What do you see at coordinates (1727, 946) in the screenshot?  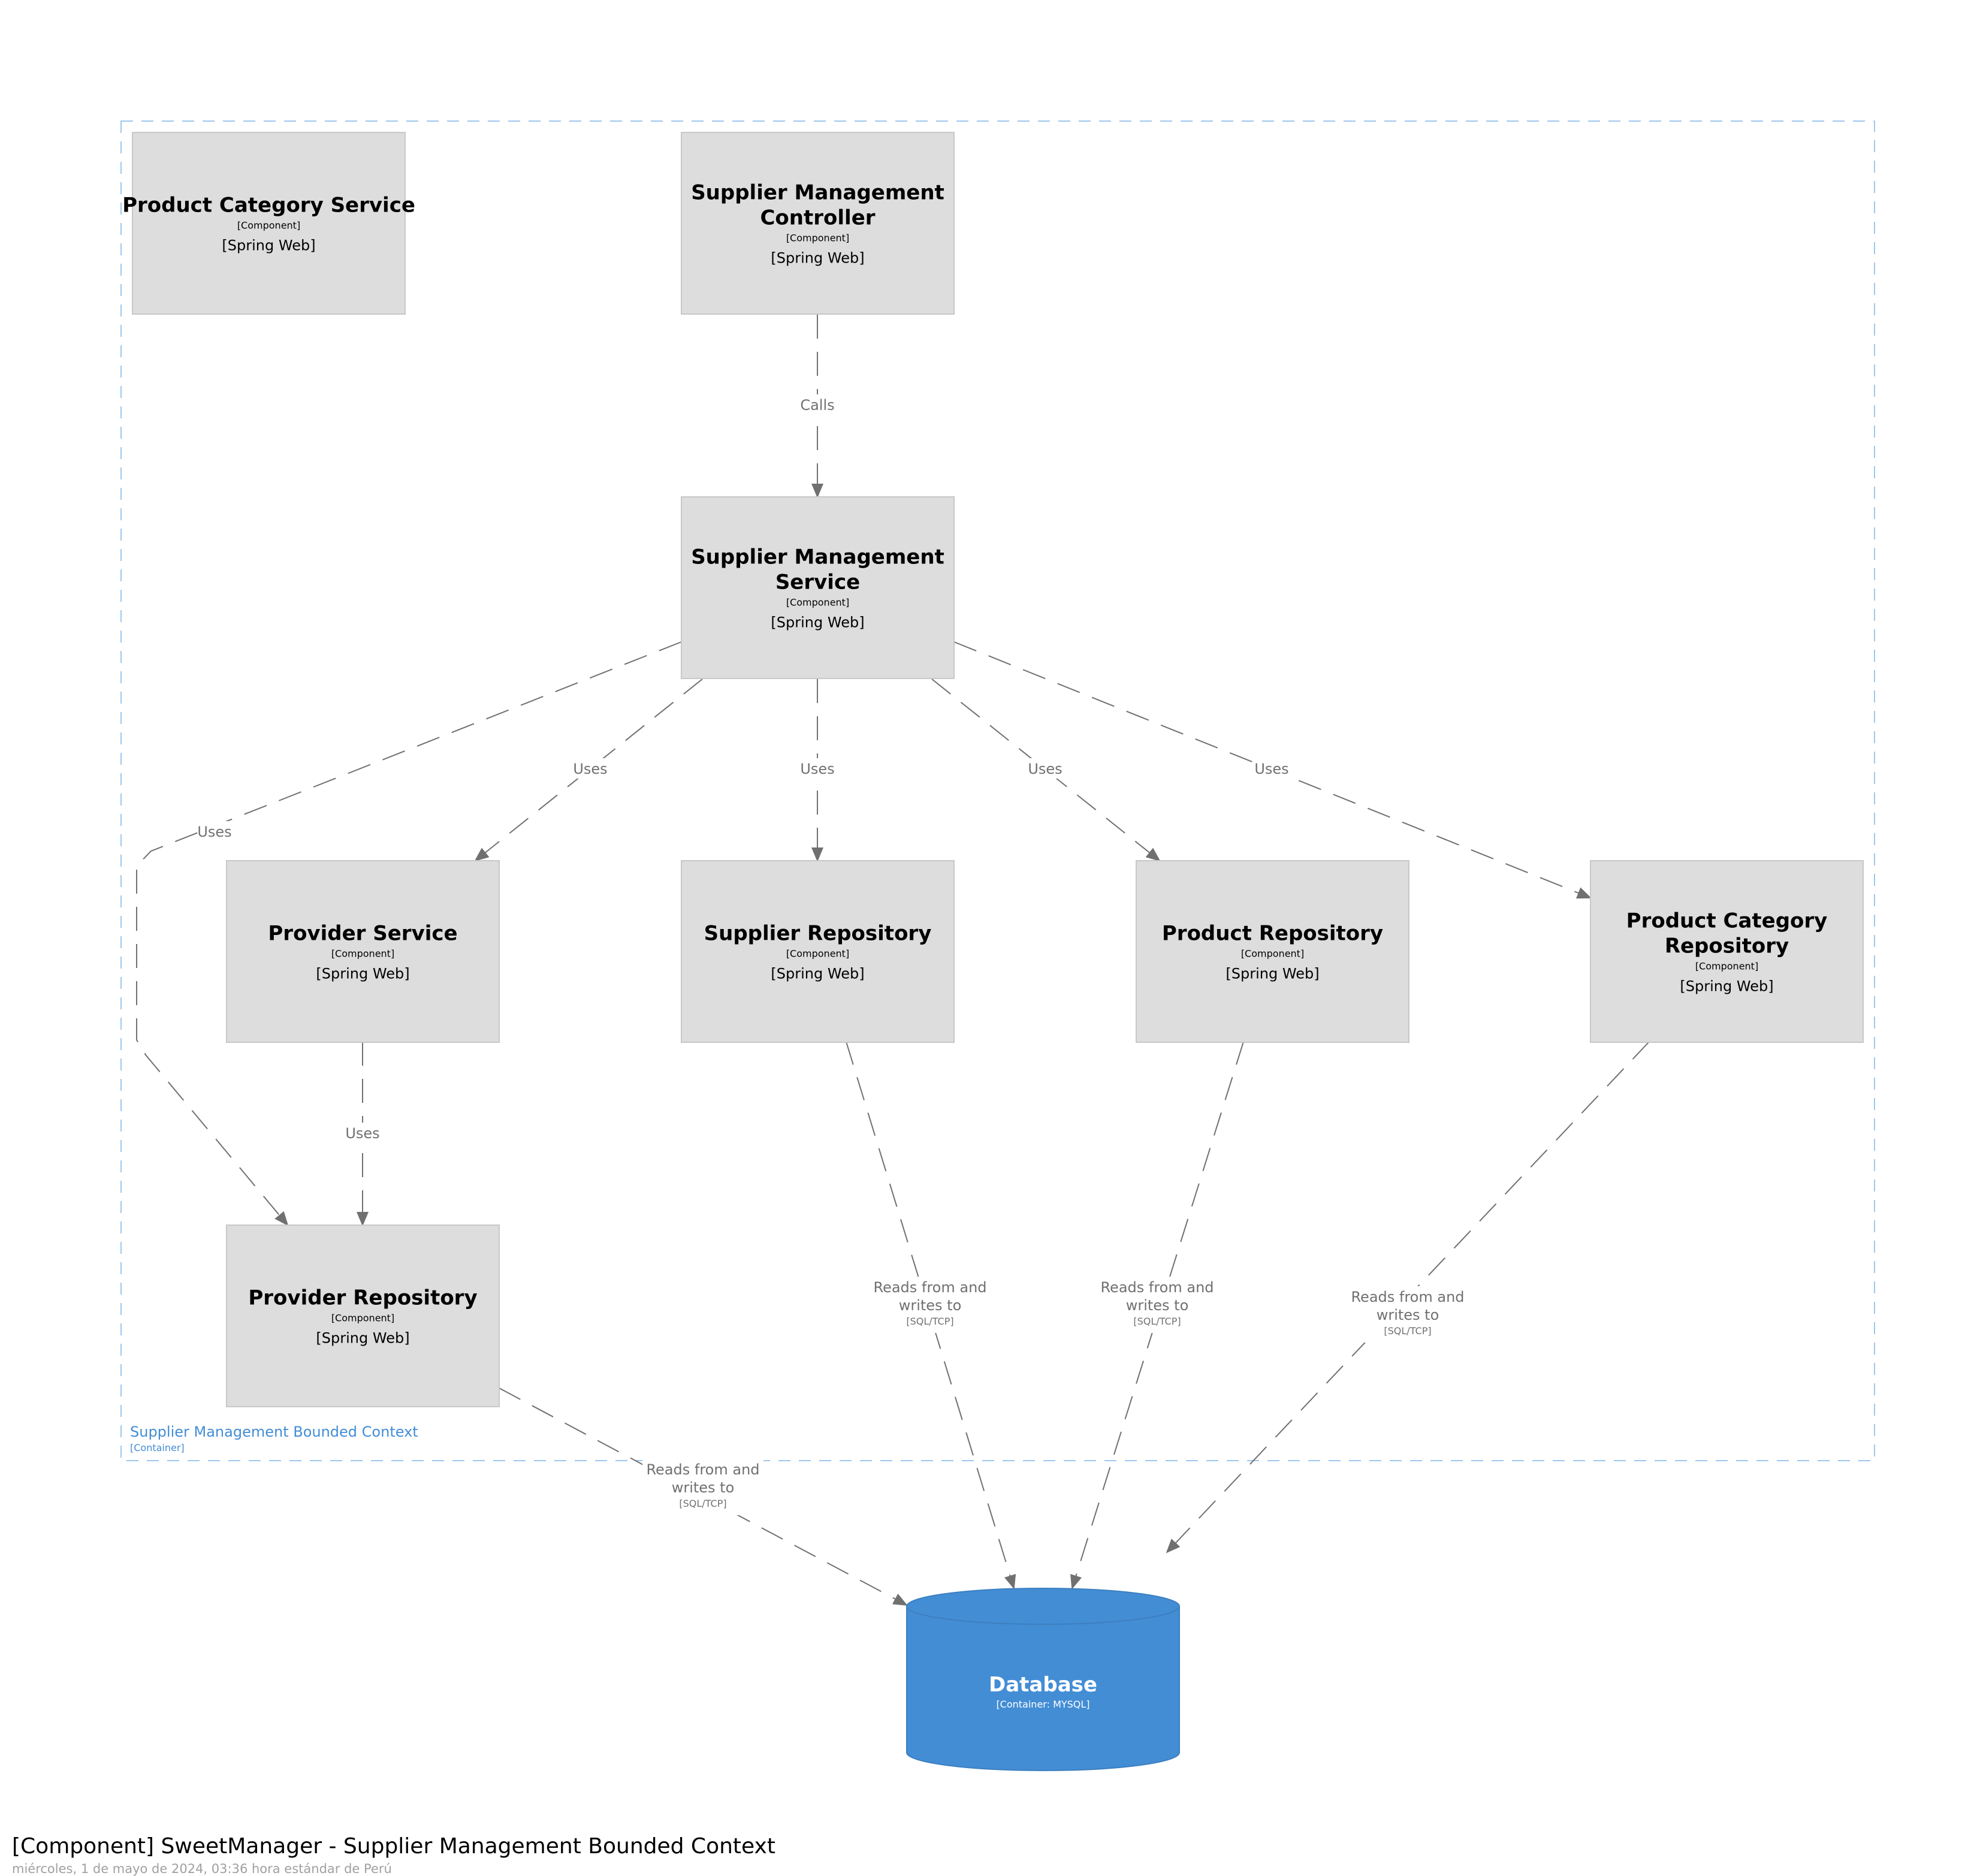 I see `component-title: Repository` at bounding box center [1727, 946].